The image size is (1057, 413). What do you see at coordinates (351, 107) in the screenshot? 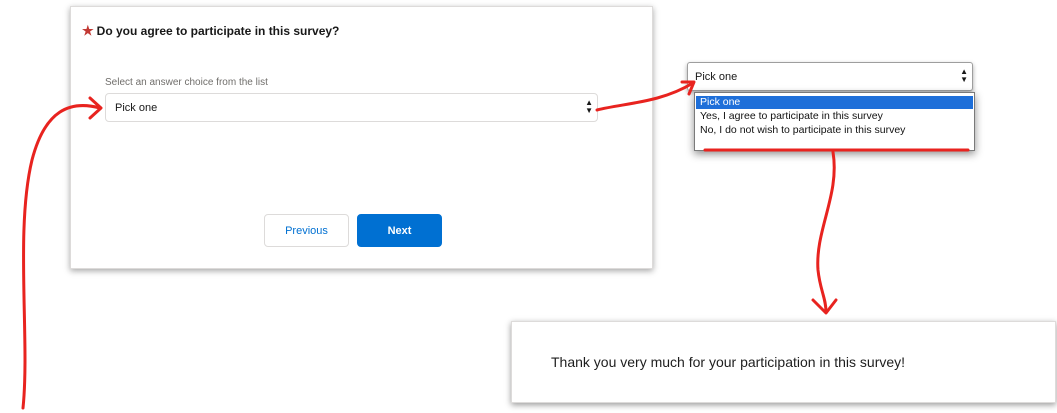
I see `answer-select: Pick one ▲ ▼` at bounding box center [351, 107].